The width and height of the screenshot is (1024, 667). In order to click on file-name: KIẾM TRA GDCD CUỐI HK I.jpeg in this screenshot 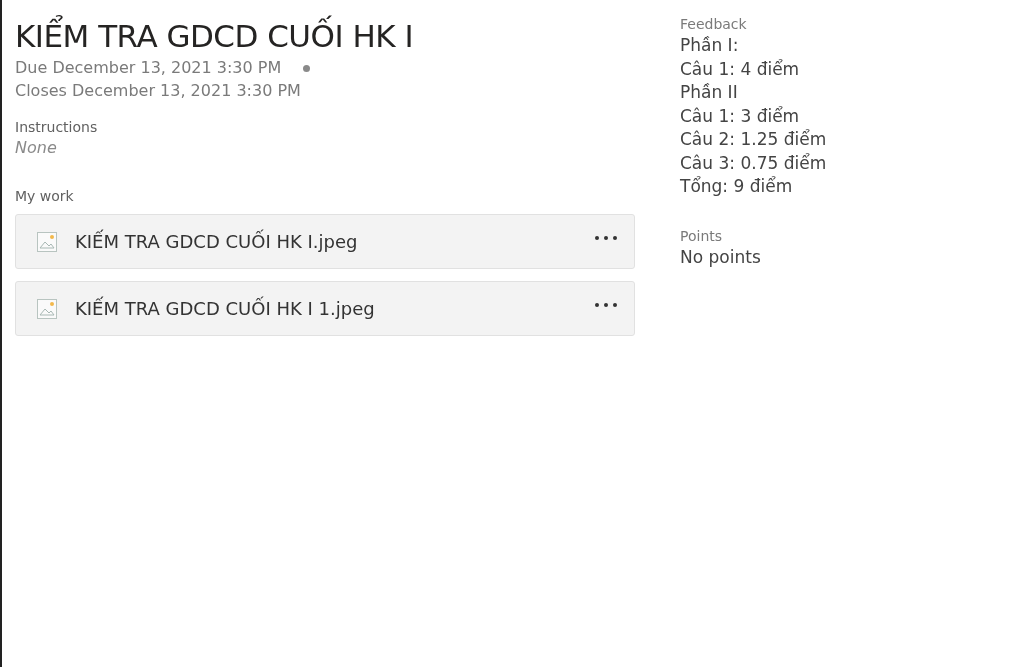, I will do `click(217, 241)`.